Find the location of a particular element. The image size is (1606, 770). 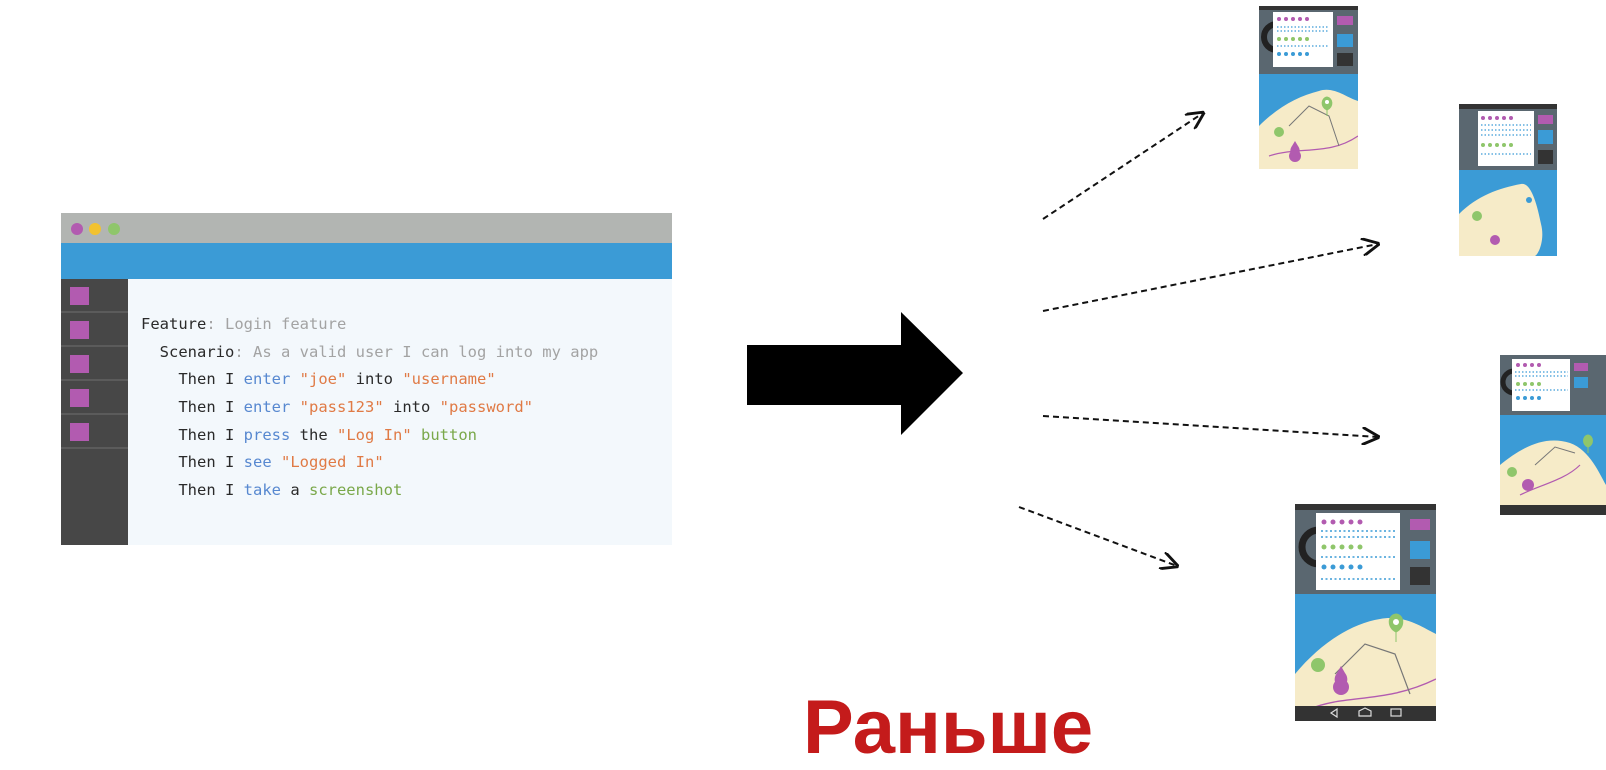

device-phone-top is located at coordinates (1308, 87).